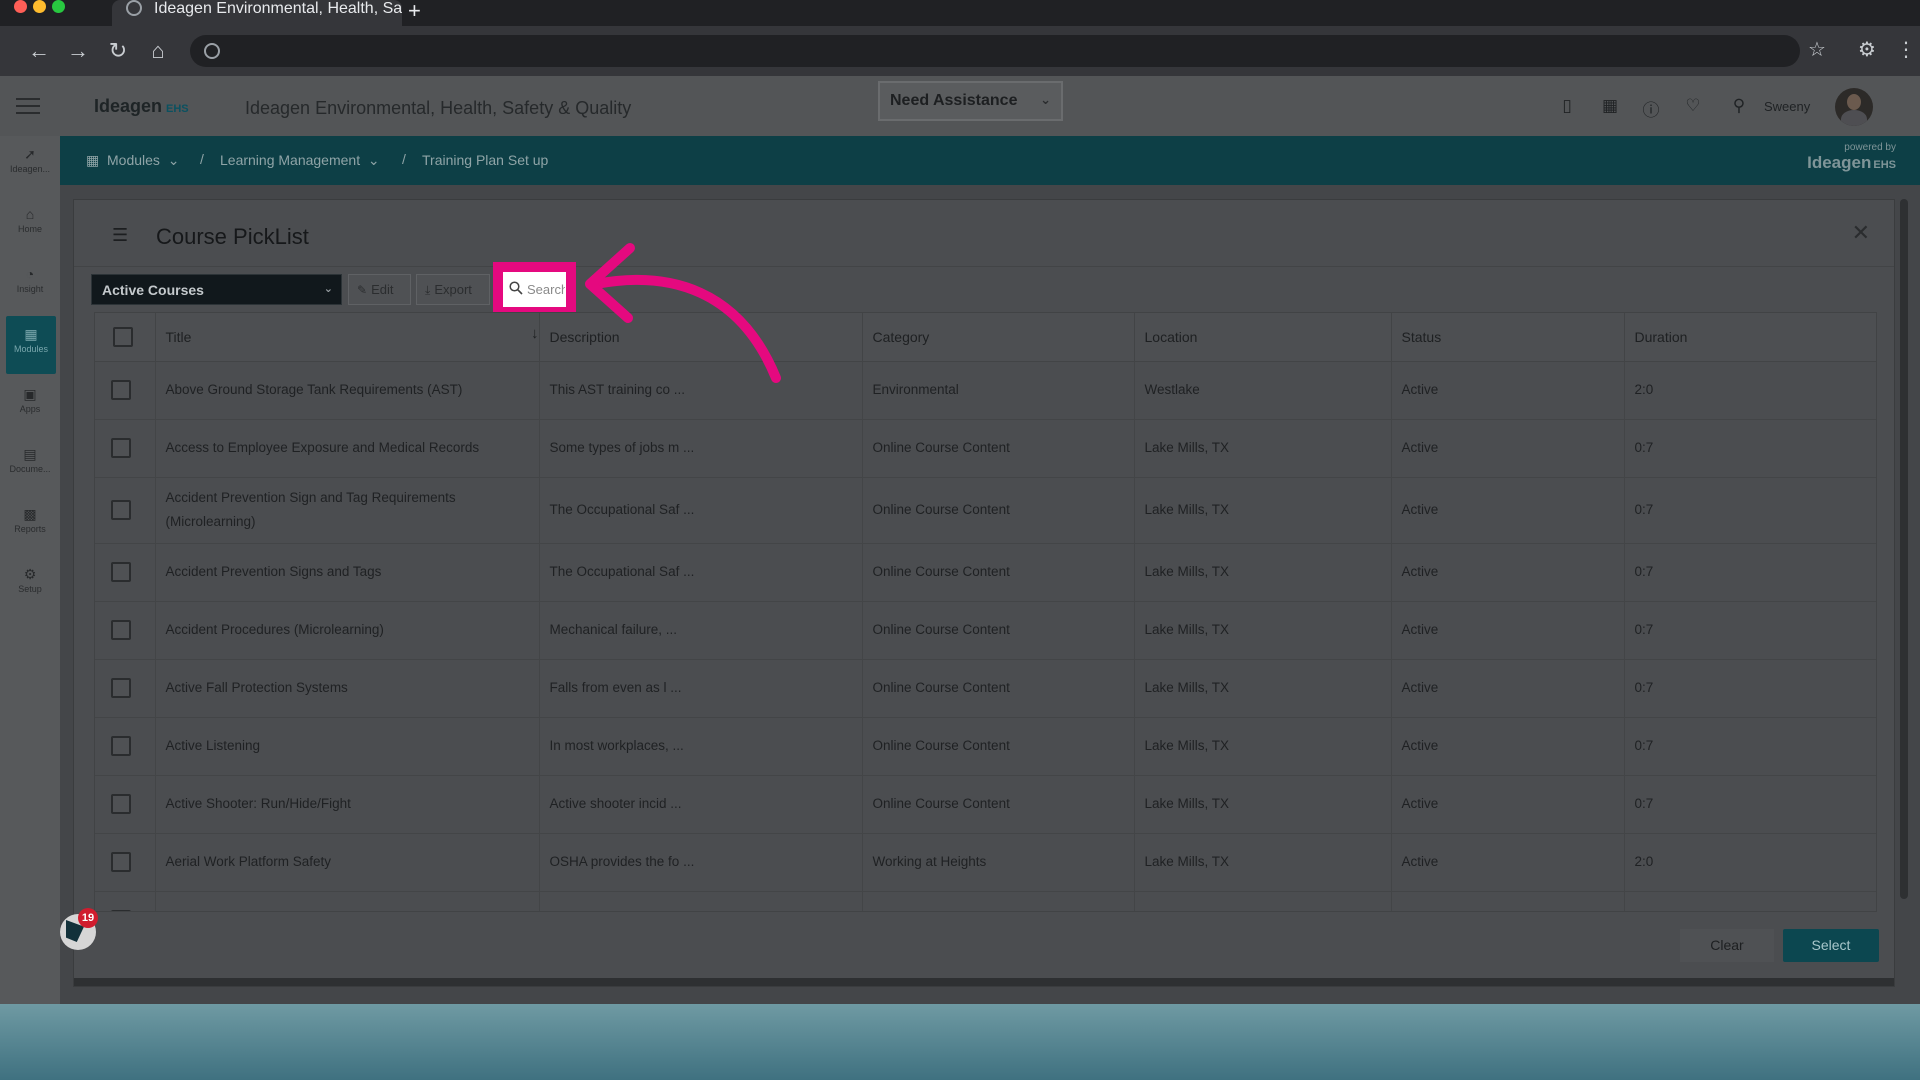 Image resolution: width=1920 pixels, height=1080 pixels. What do you see at coordinates (347, 337) in the screenshot?
I see `column-header-title: Title ↓` at bounding box center [347, 337].